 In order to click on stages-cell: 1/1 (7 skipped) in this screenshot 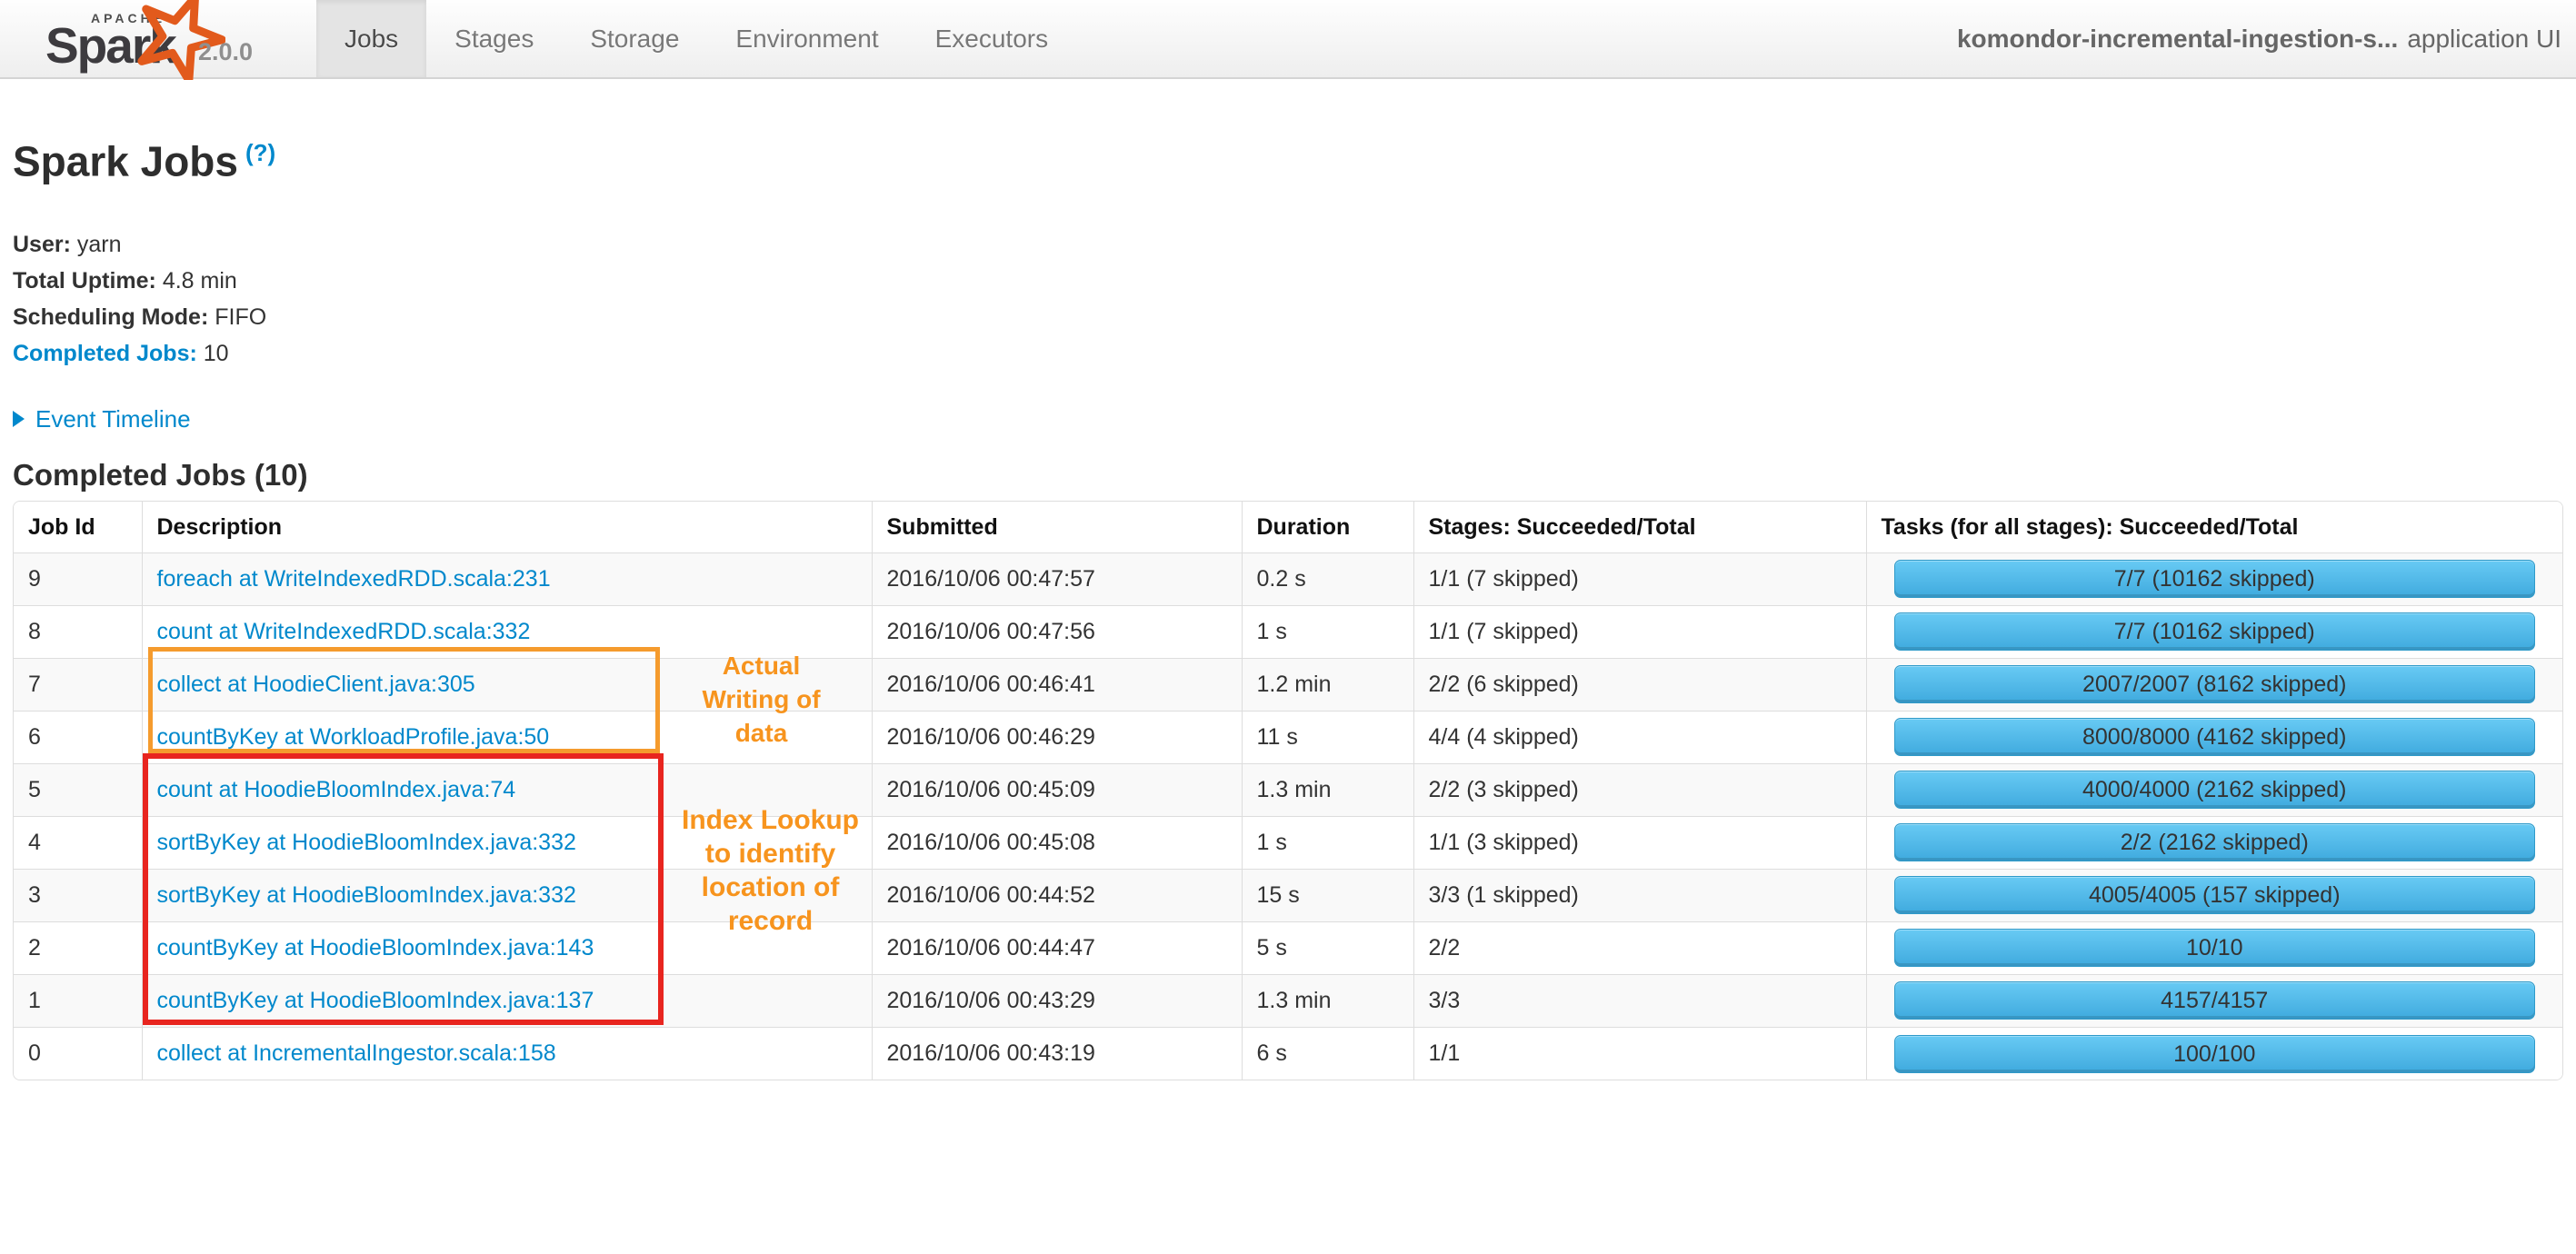, I will do `click(1639, 579)`.